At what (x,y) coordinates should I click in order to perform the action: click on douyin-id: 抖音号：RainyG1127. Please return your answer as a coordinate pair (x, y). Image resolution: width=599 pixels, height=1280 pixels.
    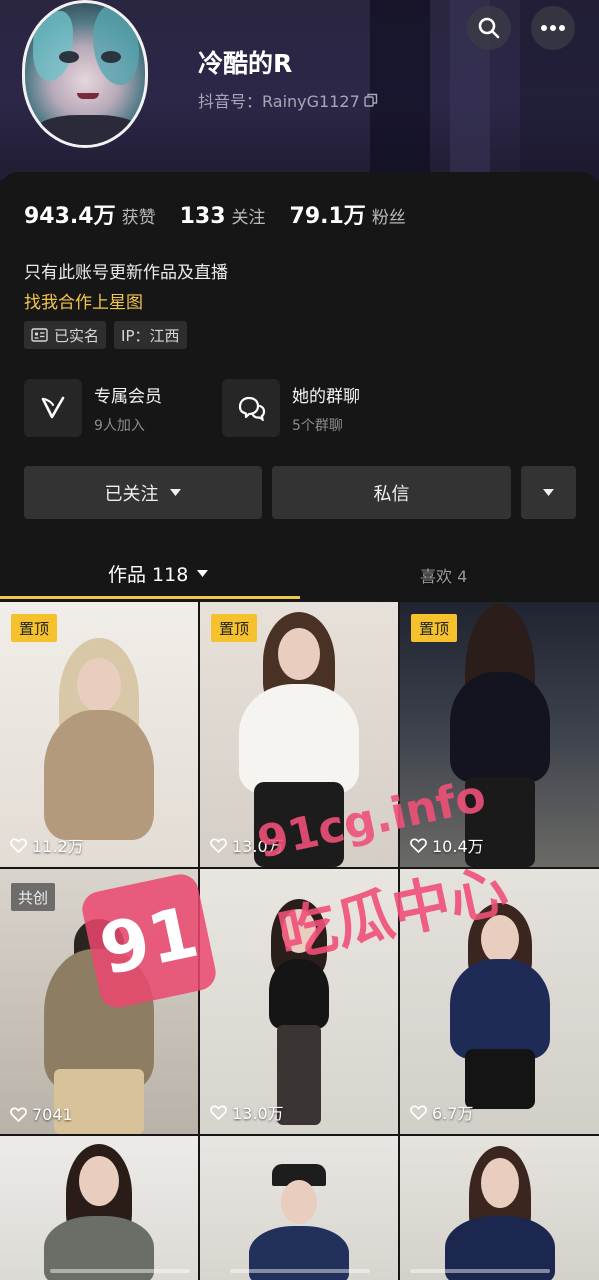
    Looking at the image, I should click on (288, 100).